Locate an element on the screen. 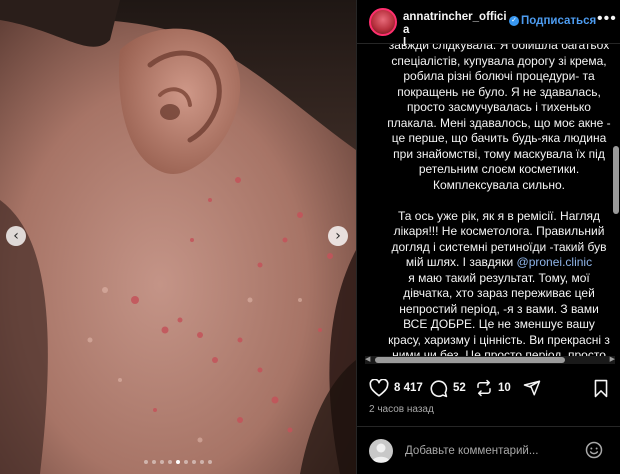 This screenshot has width=620, height=474. post-header: annatrincher_officia l ✓ Подписаться ••• is located at coordinates (488, 24).